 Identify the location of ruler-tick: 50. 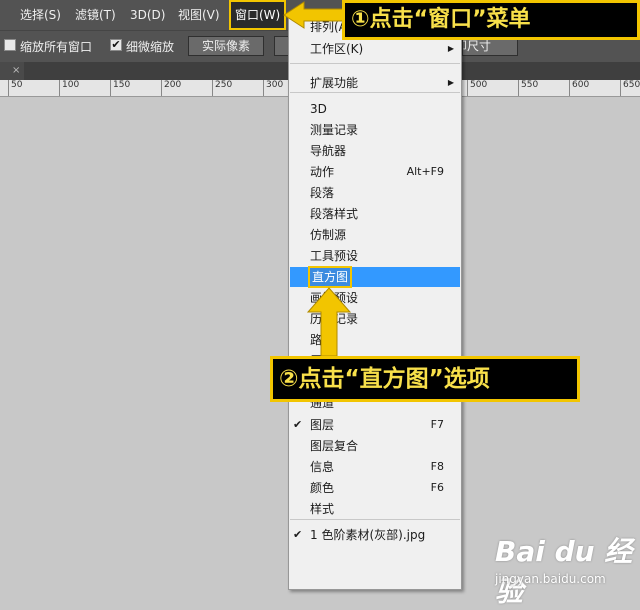
(15, 88).